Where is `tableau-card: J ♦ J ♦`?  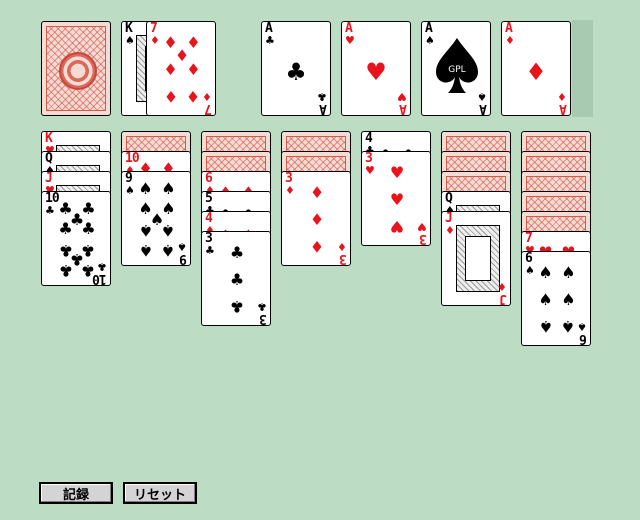 tableau-card: J ♦ J ♦ is located at coordinates (476, 258).